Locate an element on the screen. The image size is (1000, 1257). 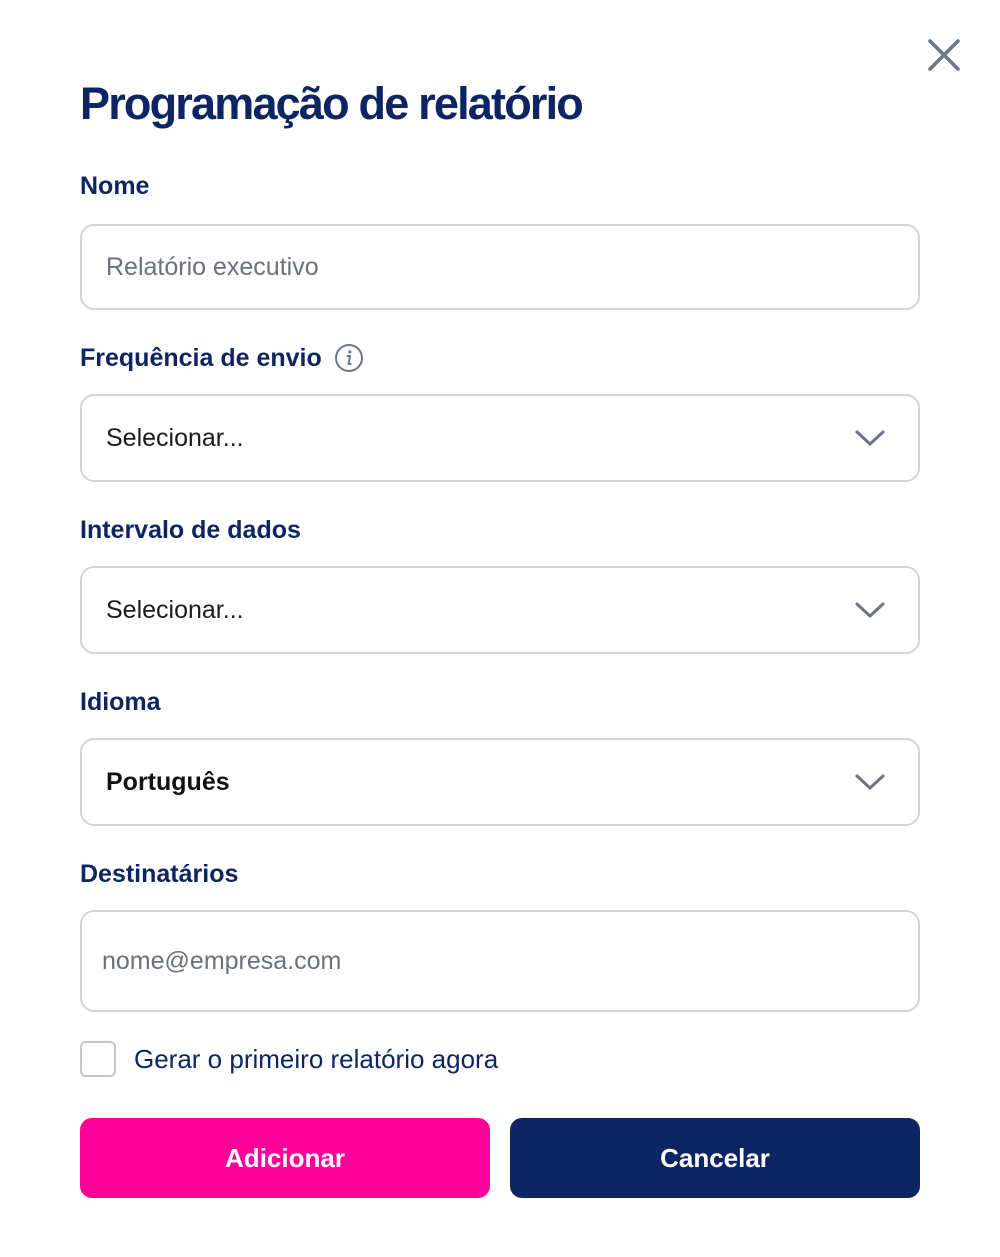
frequency-label: Frequência de envio is located at coordinates (222, 358).